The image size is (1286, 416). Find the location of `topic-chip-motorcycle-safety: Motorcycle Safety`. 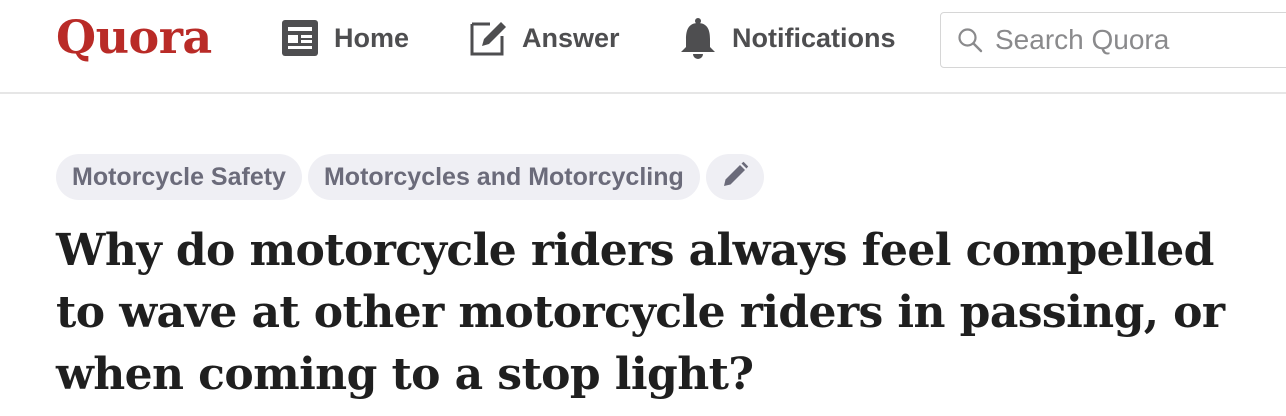

topic-chip-motorcycle-safety: Motorcycle Safety is located at coordinates (179, 177).